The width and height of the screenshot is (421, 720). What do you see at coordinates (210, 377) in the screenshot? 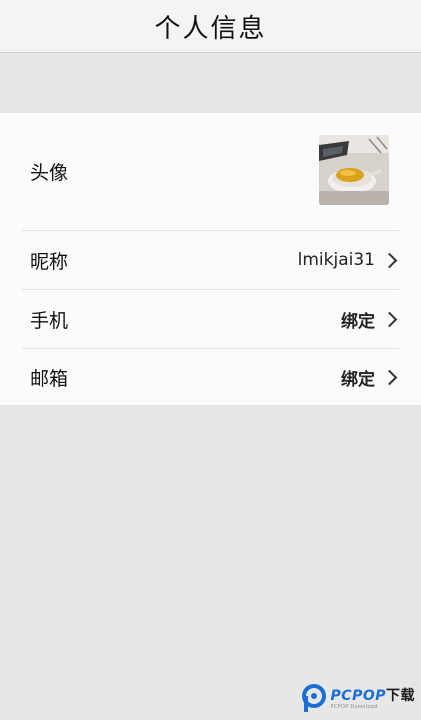
I see `email-row: 邮箱 绑定` at bounding box center [210, 377].